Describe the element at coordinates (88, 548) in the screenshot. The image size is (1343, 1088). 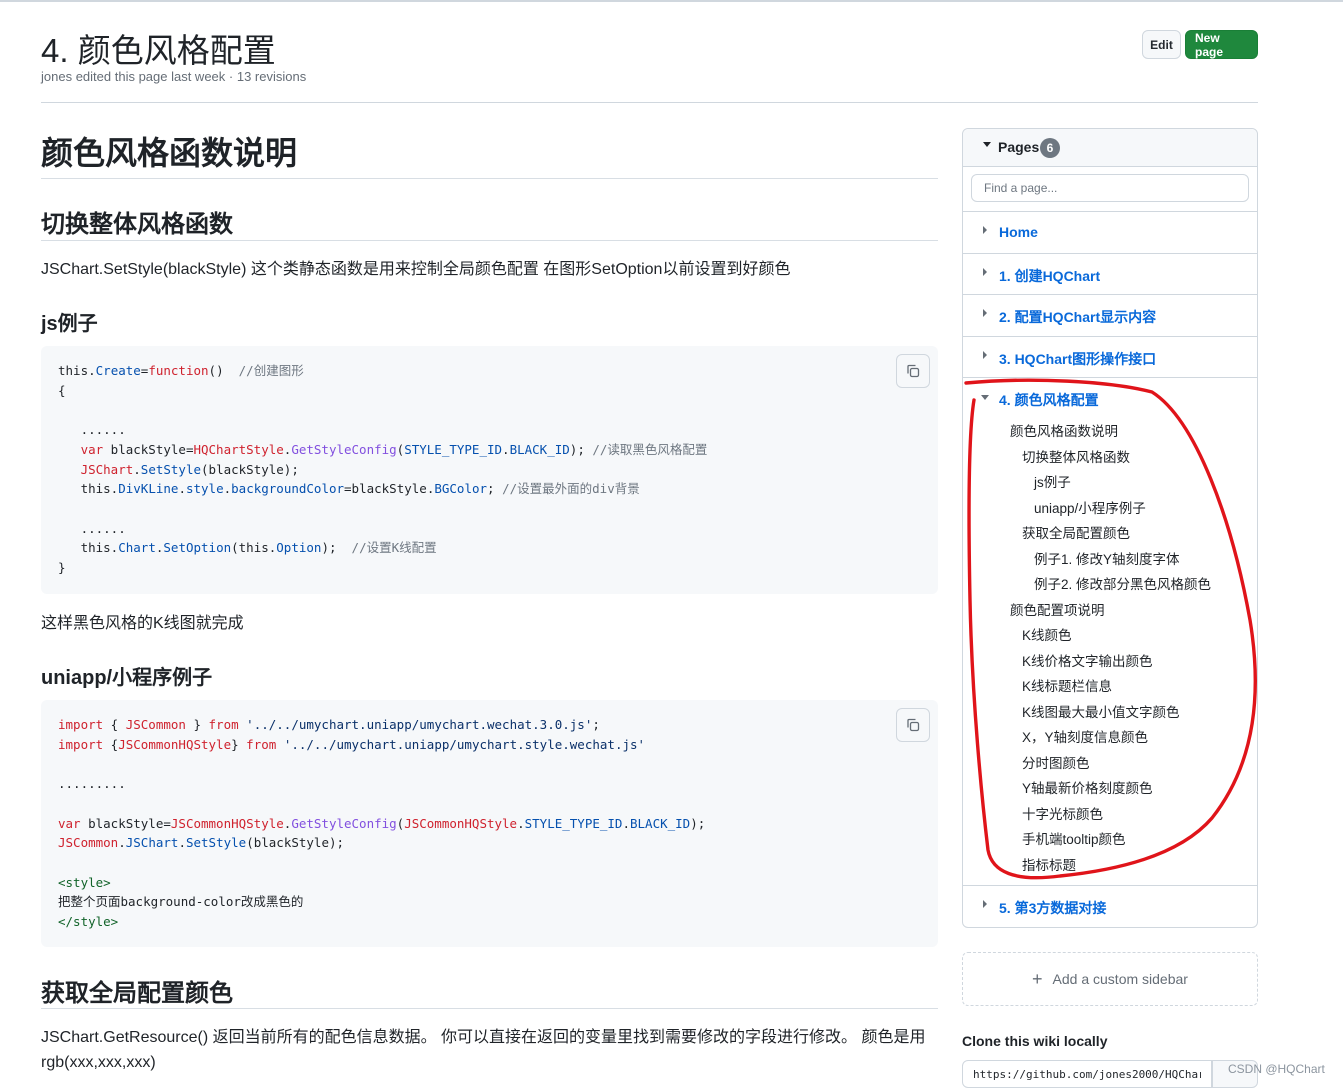
I see `code-token: this.` at that location.